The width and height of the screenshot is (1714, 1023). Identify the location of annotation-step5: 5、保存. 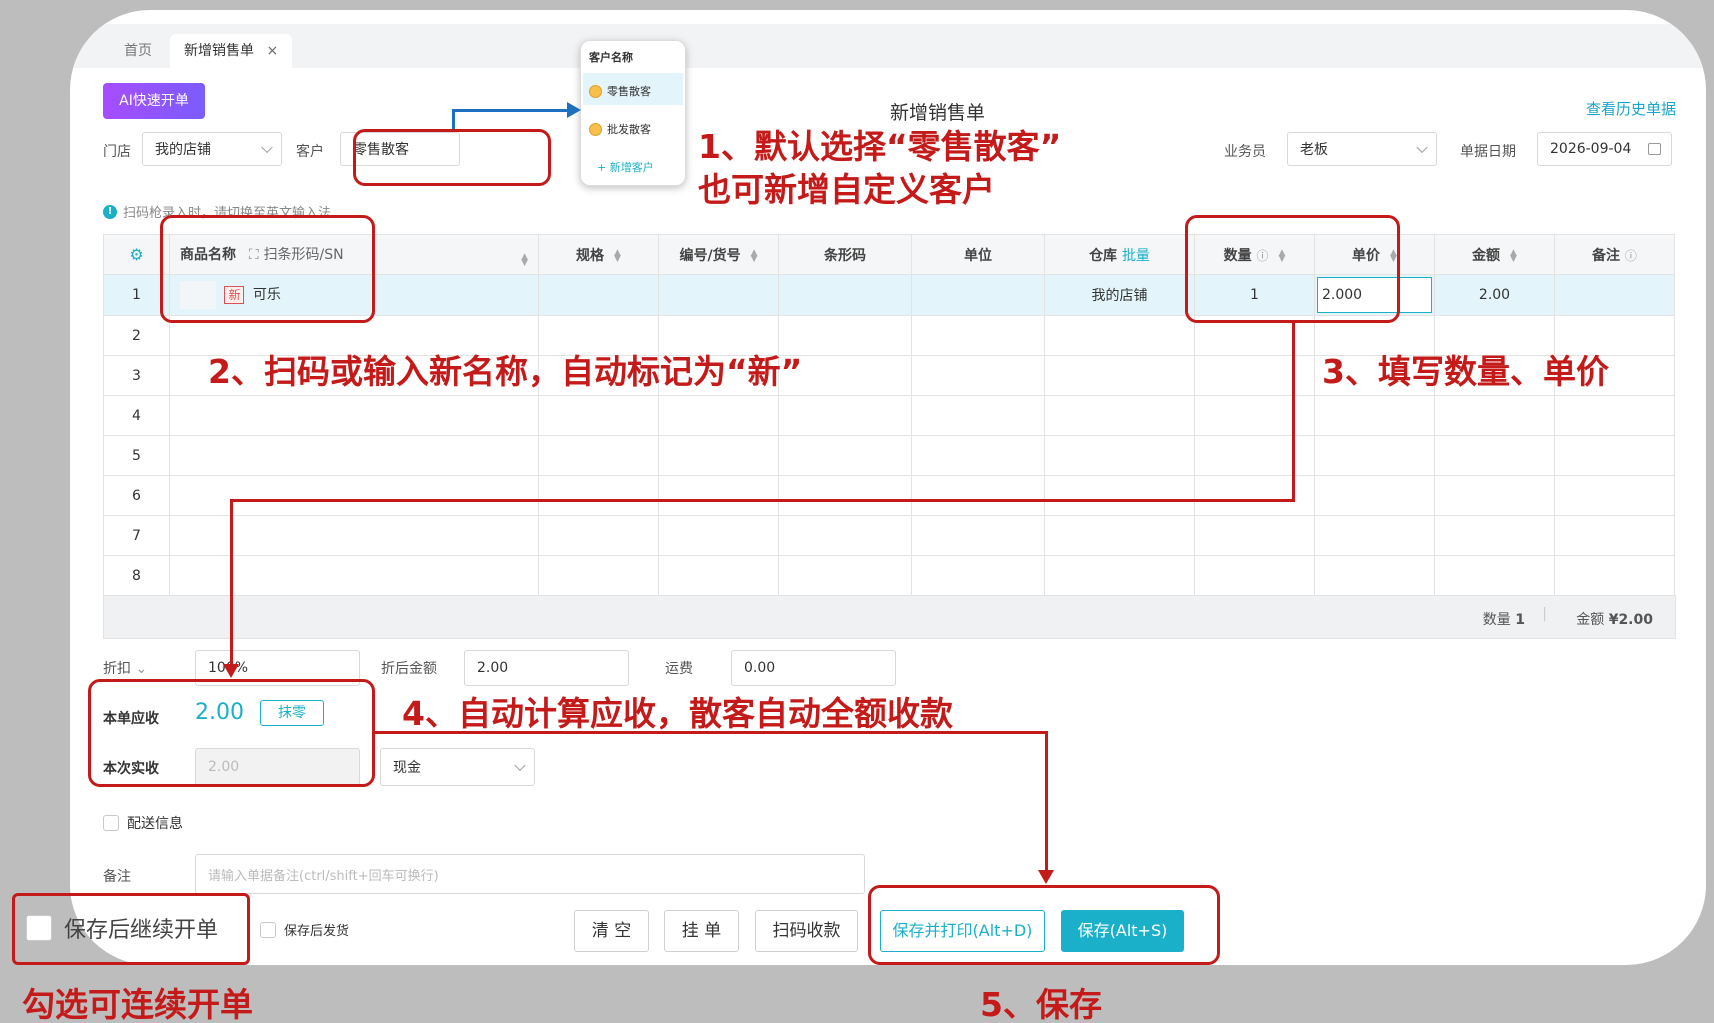
(1041, 1004).